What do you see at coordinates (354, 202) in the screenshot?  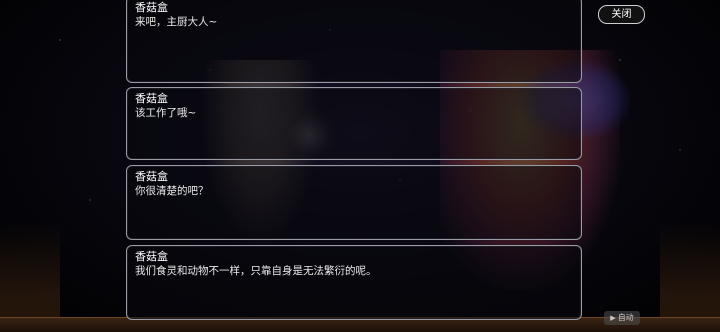 I see `dialog-log-entry: 香菇盒 你很清楚的吧？` at bounding box center [354, 202].